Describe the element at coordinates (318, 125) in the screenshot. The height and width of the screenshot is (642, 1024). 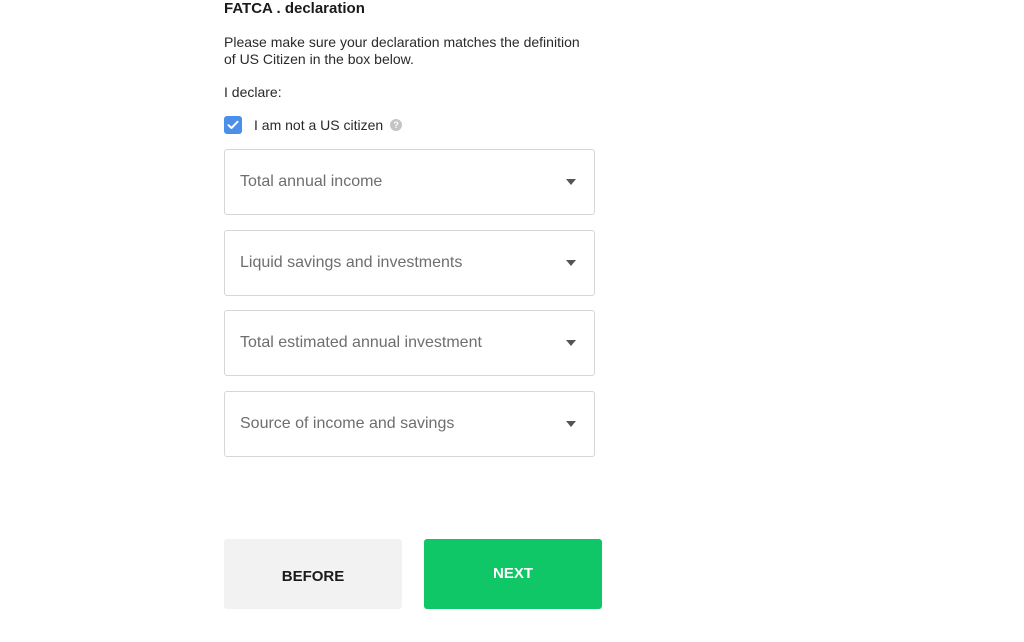
I see `us-citizen-label: I am not a US citizen` at that location.